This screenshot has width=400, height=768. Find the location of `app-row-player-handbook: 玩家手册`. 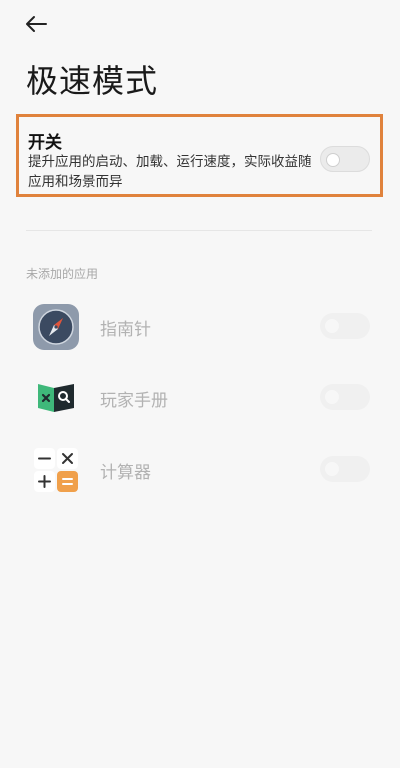

app-row-player-handbook: 玩家手册 is located at coordinates (200, 402).